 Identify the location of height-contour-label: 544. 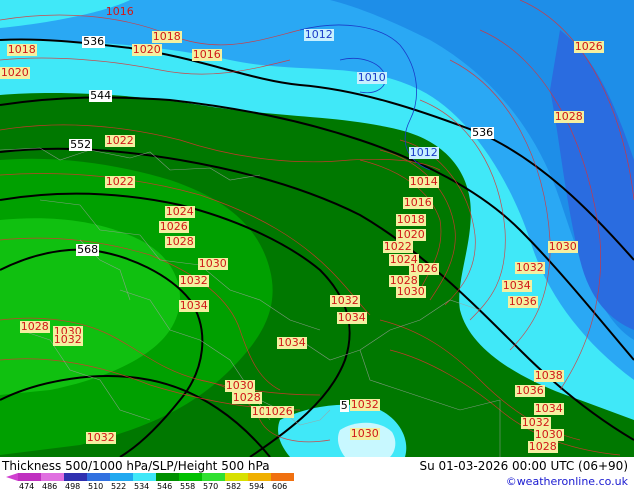
(101, 95).